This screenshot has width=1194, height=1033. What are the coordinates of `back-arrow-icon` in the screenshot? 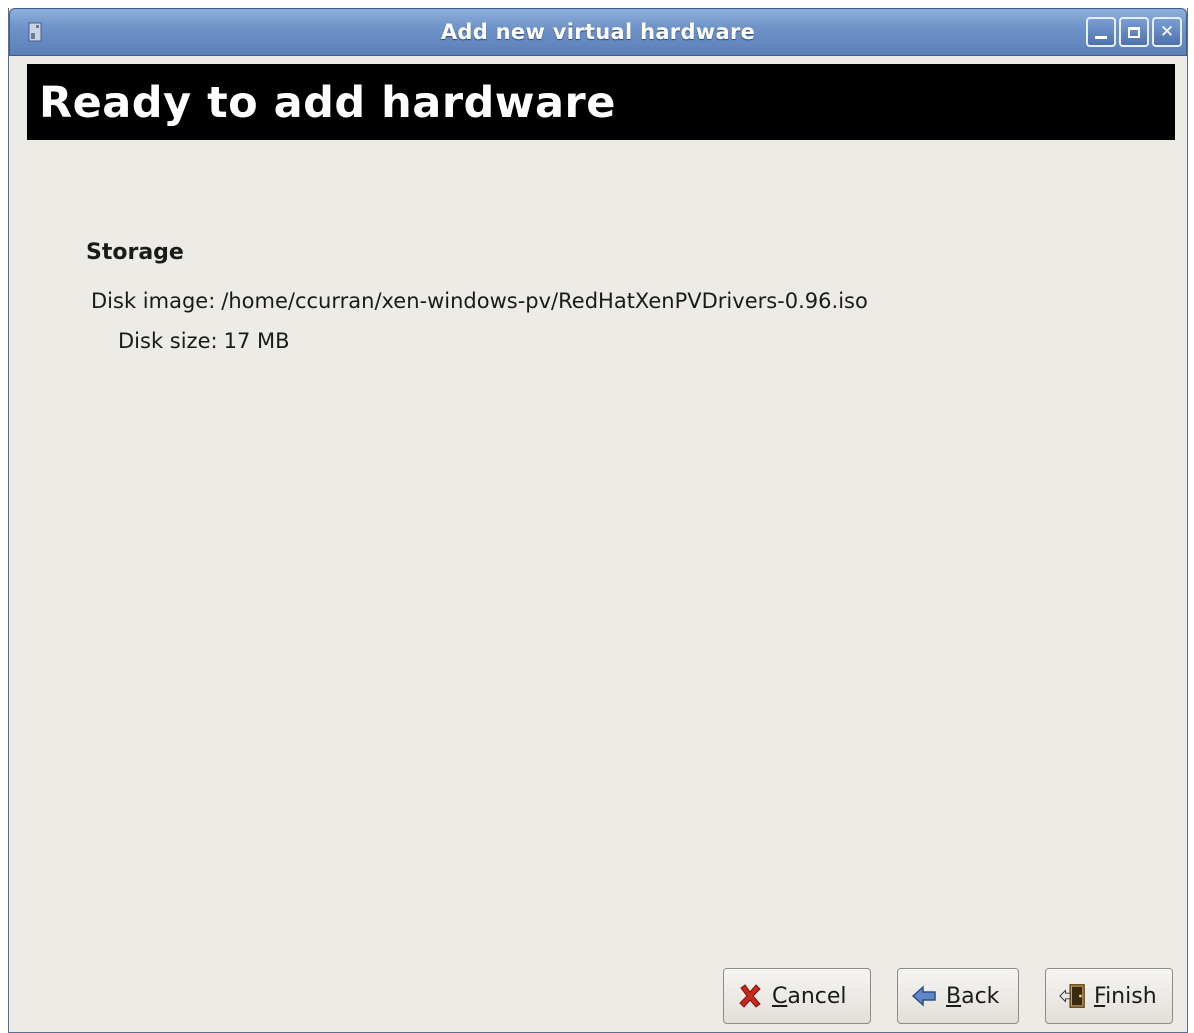 It's located at (924, 996).